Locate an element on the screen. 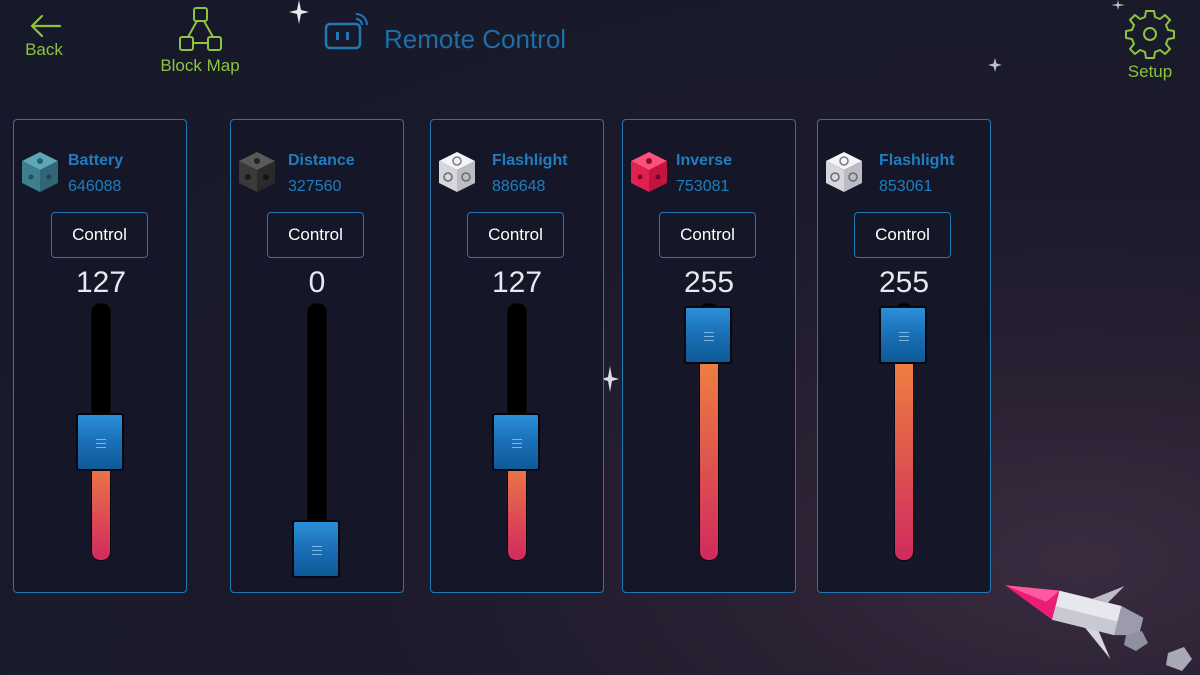 This screenshot has height=675, width=1200. module-name: Battery is located at coordinates (96, 160).